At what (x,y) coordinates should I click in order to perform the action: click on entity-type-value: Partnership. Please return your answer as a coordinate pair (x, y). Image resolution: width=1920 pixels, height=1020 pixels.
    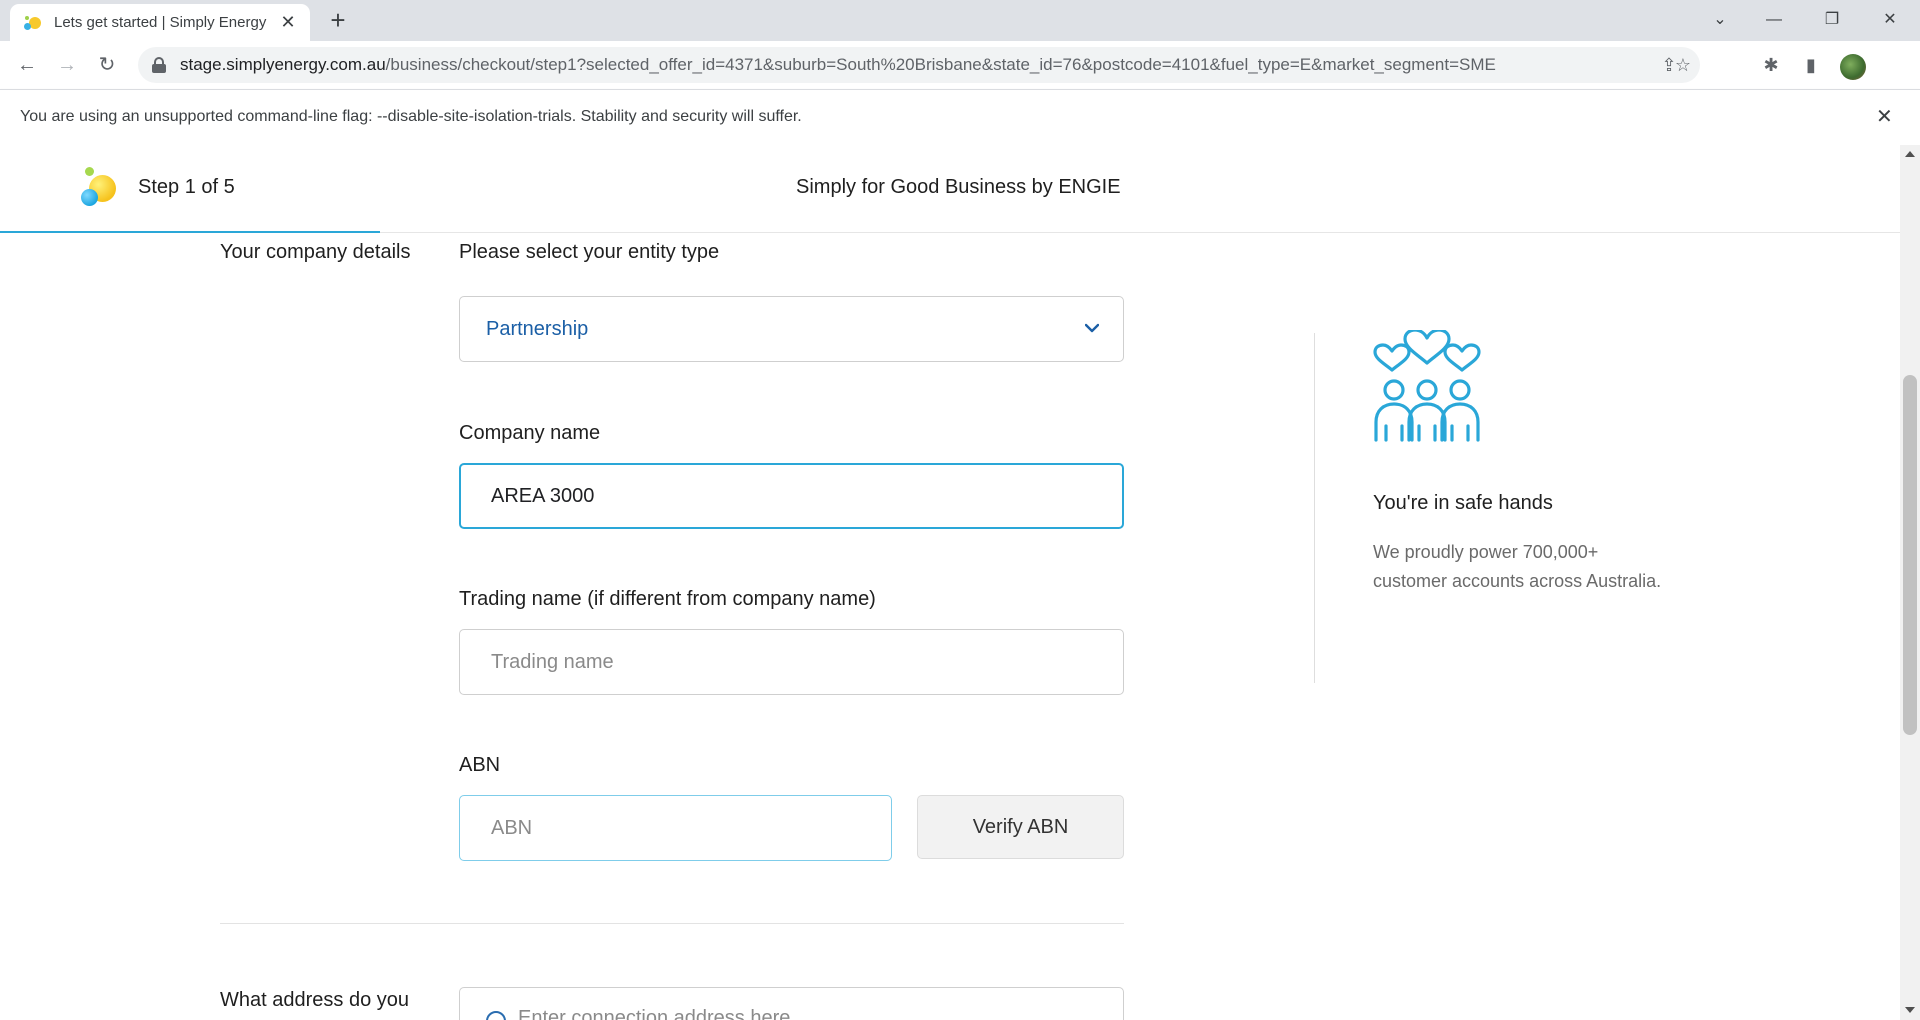
    Looking at the image, I should click on (537, 328).